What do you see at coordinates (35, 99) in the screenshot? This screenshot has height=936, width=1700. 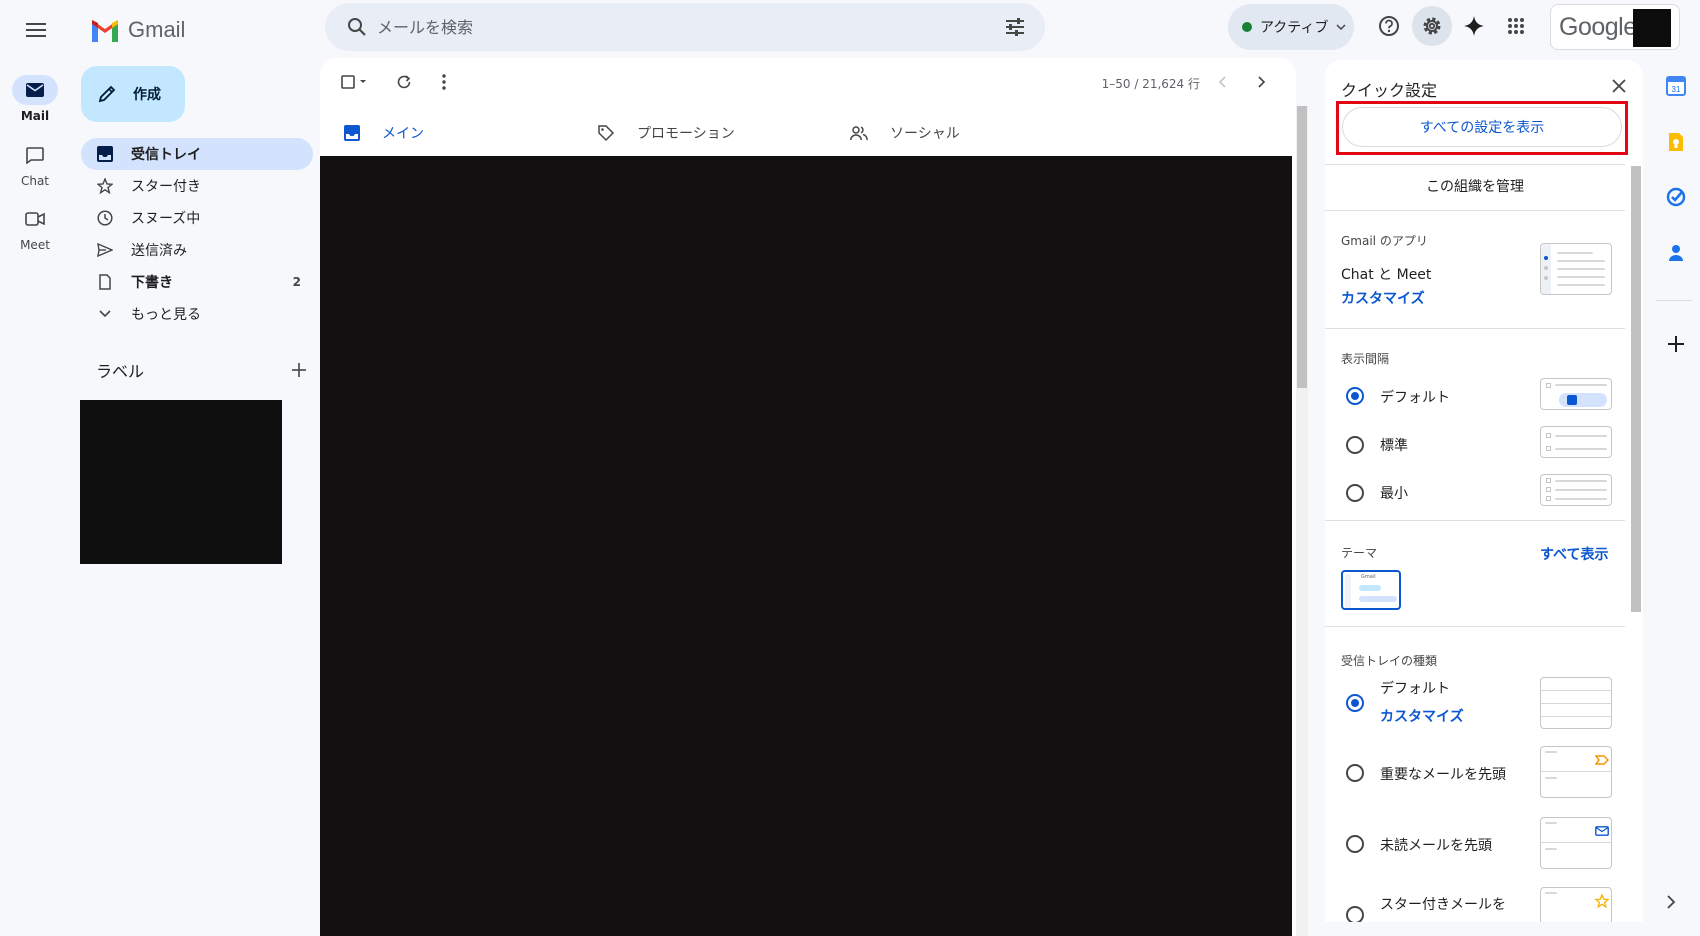 I see `rail-mail: Mail` at bounding box center [35, 99].